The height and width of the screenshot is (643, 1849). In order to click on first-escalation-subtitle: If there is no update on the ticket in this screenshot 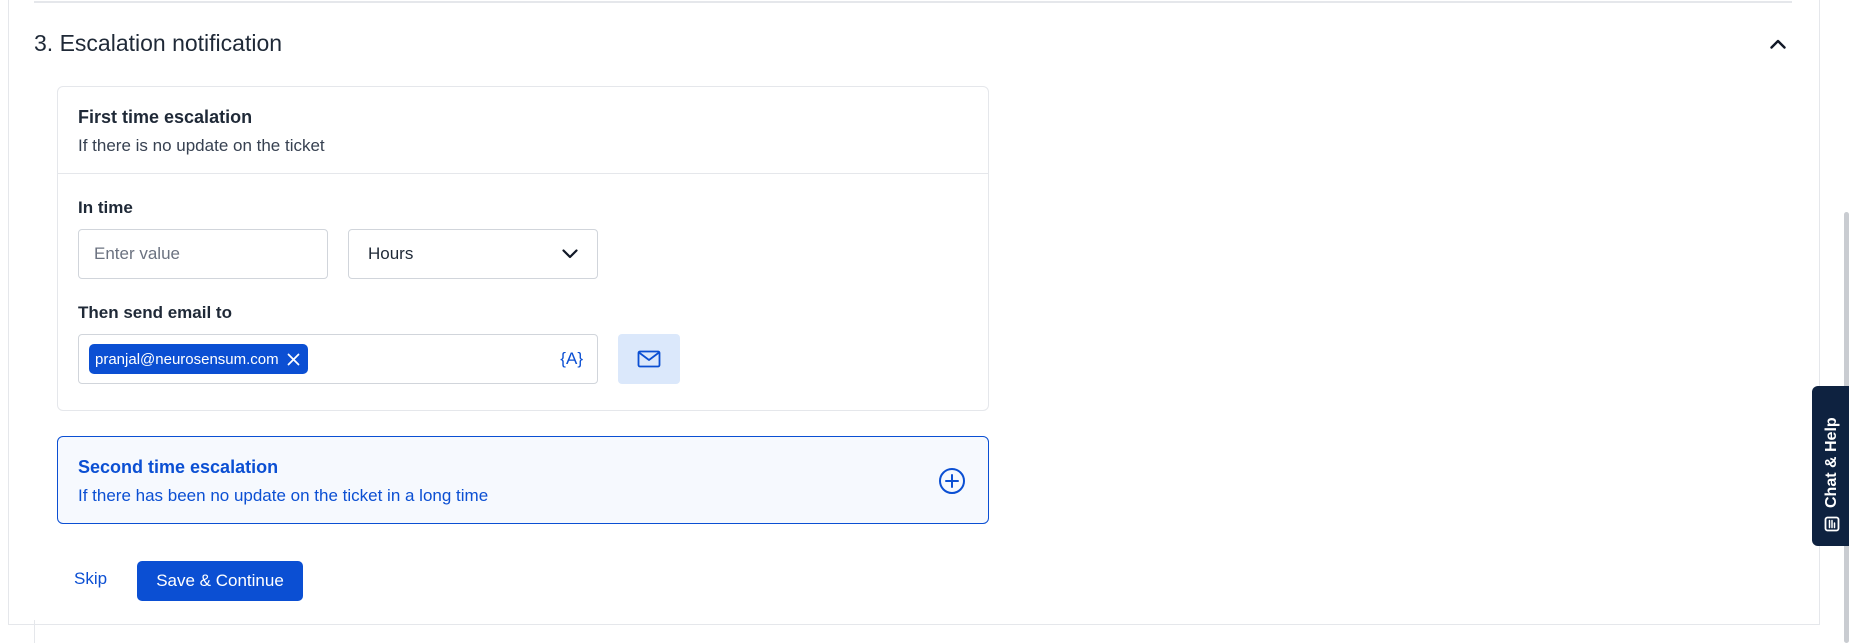, I will do `click(201, 145)`.